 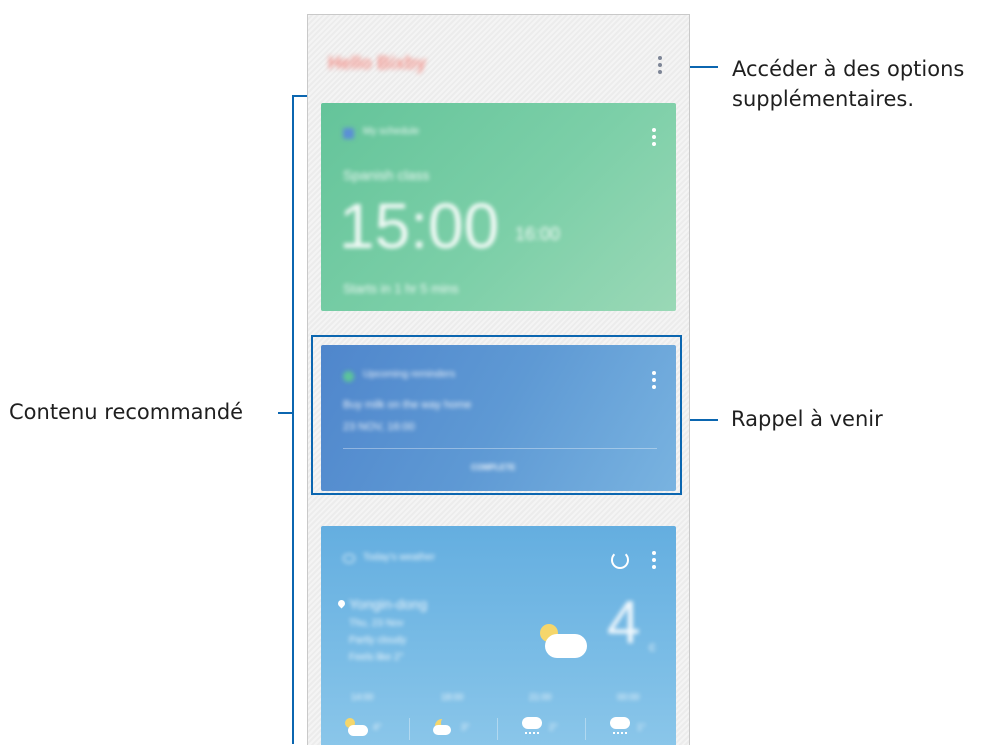 What do you see at coordinates (848, 69) in the screenshot?
I see `more-options-annotation-line1: Accéder à des options` at bounding box center [848, 69].